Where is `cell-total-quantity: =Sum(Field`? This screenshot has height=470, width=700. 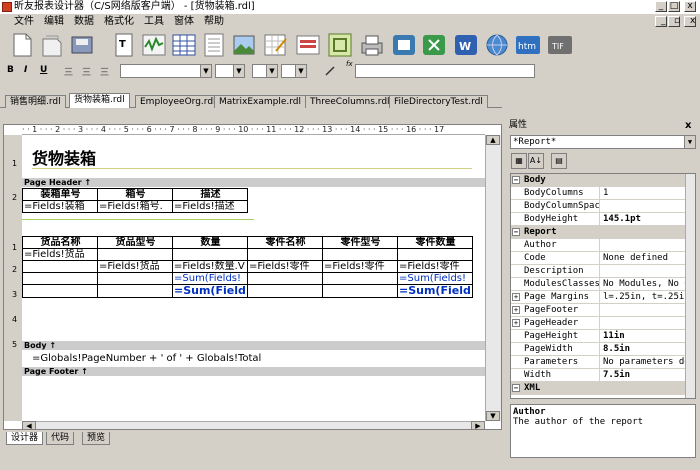
cell-total-quantity: =Sum(Field is located at coordinates (210, 291).